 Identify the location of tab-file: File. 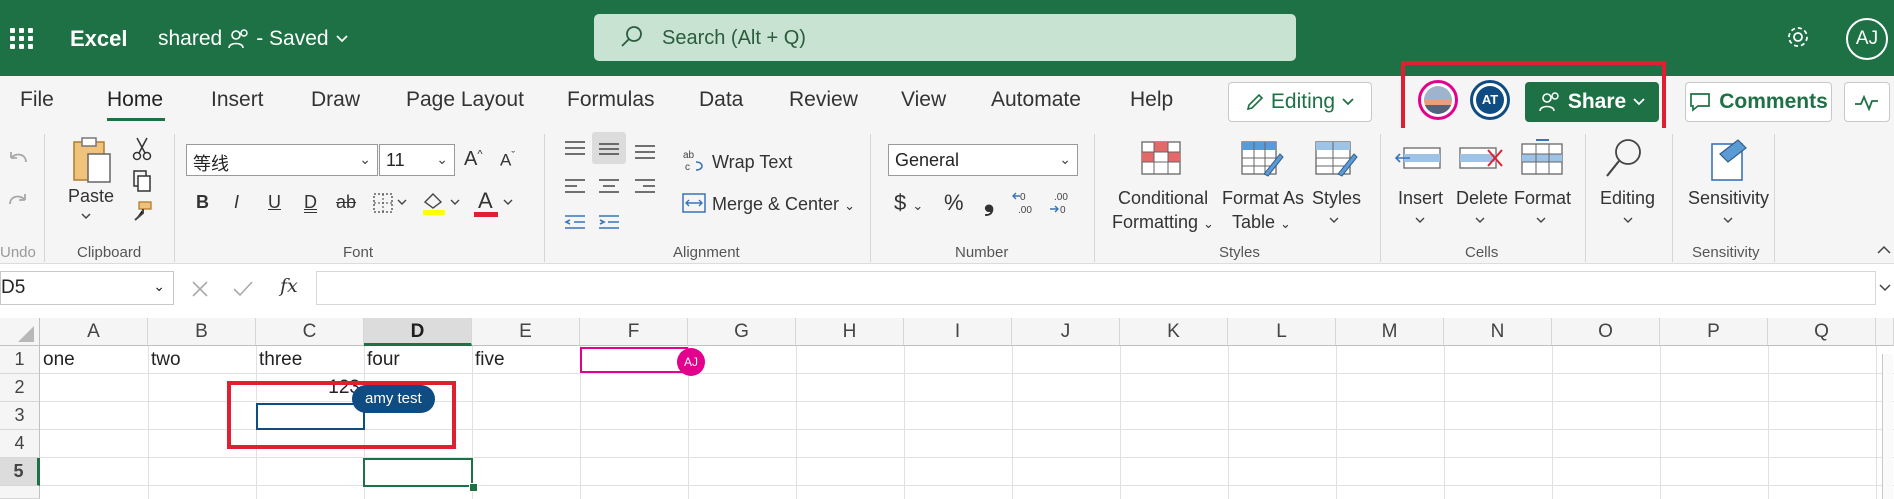
(37, 100).